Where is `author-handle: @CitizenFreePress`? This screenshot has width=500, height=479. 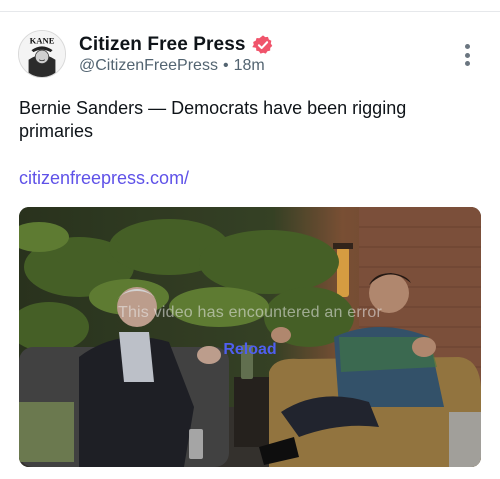 author-handle: @CitizenFreePress is located at coordinates (148, 66).